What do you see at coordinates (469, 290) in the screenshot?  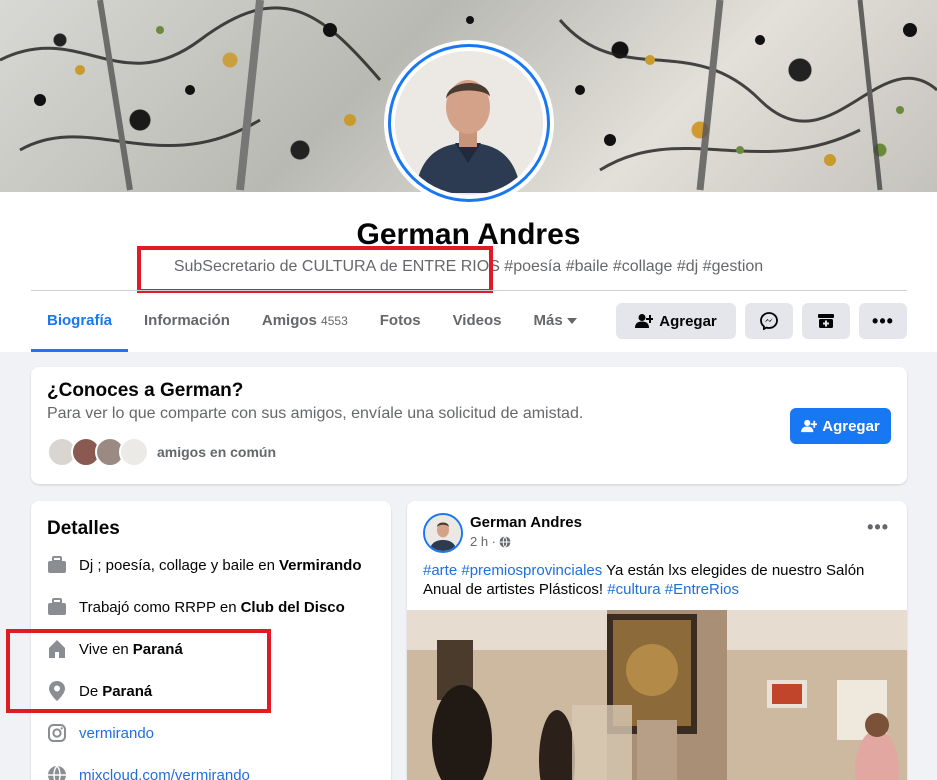 I see `header-divider` at bounding box center [469, 290].